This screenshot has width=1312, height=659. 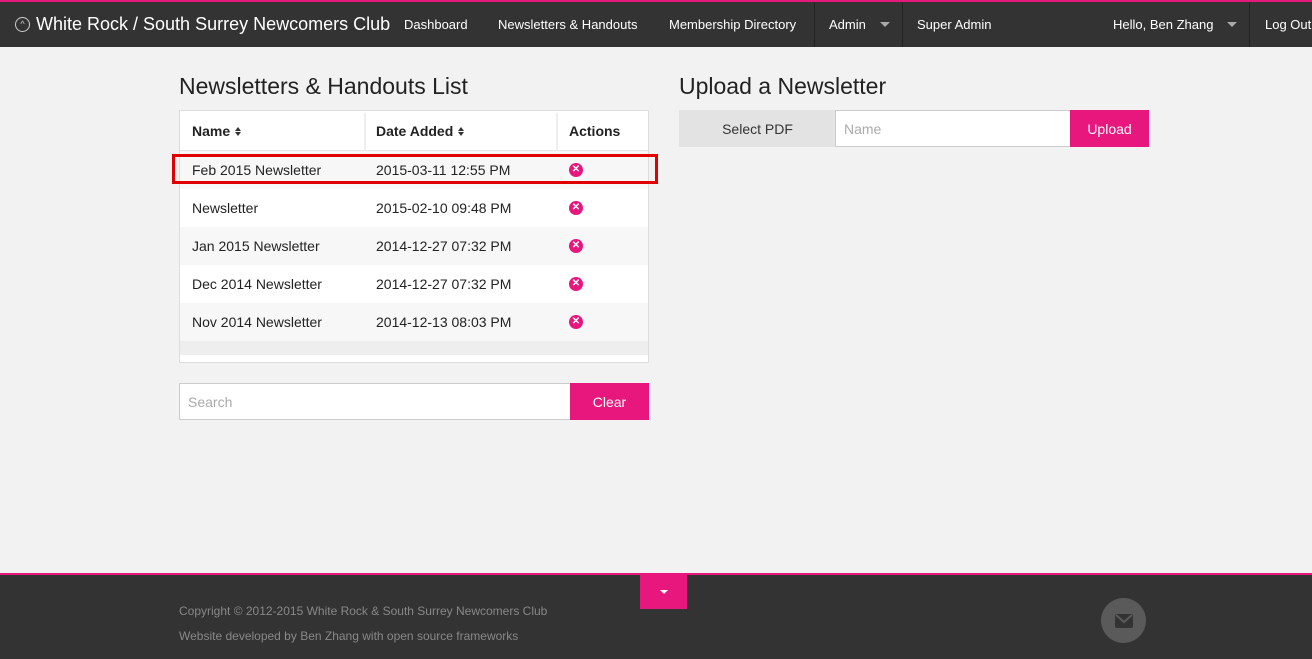 What do you see at coordinates (732, 24) in the screenshot?
I see `nav-membership-directory: Membership Directory` at bounding box center [732, 24].